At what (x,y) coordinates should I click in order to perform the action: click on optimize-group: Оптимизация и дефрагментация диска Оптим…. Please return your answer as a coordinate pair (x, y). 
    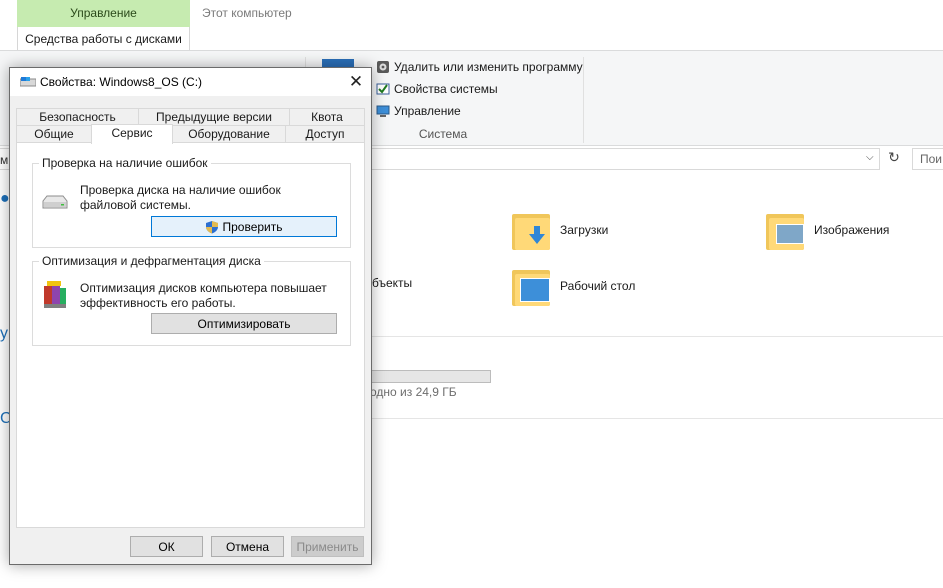
    Looking at the image, I should click on (191, 300).